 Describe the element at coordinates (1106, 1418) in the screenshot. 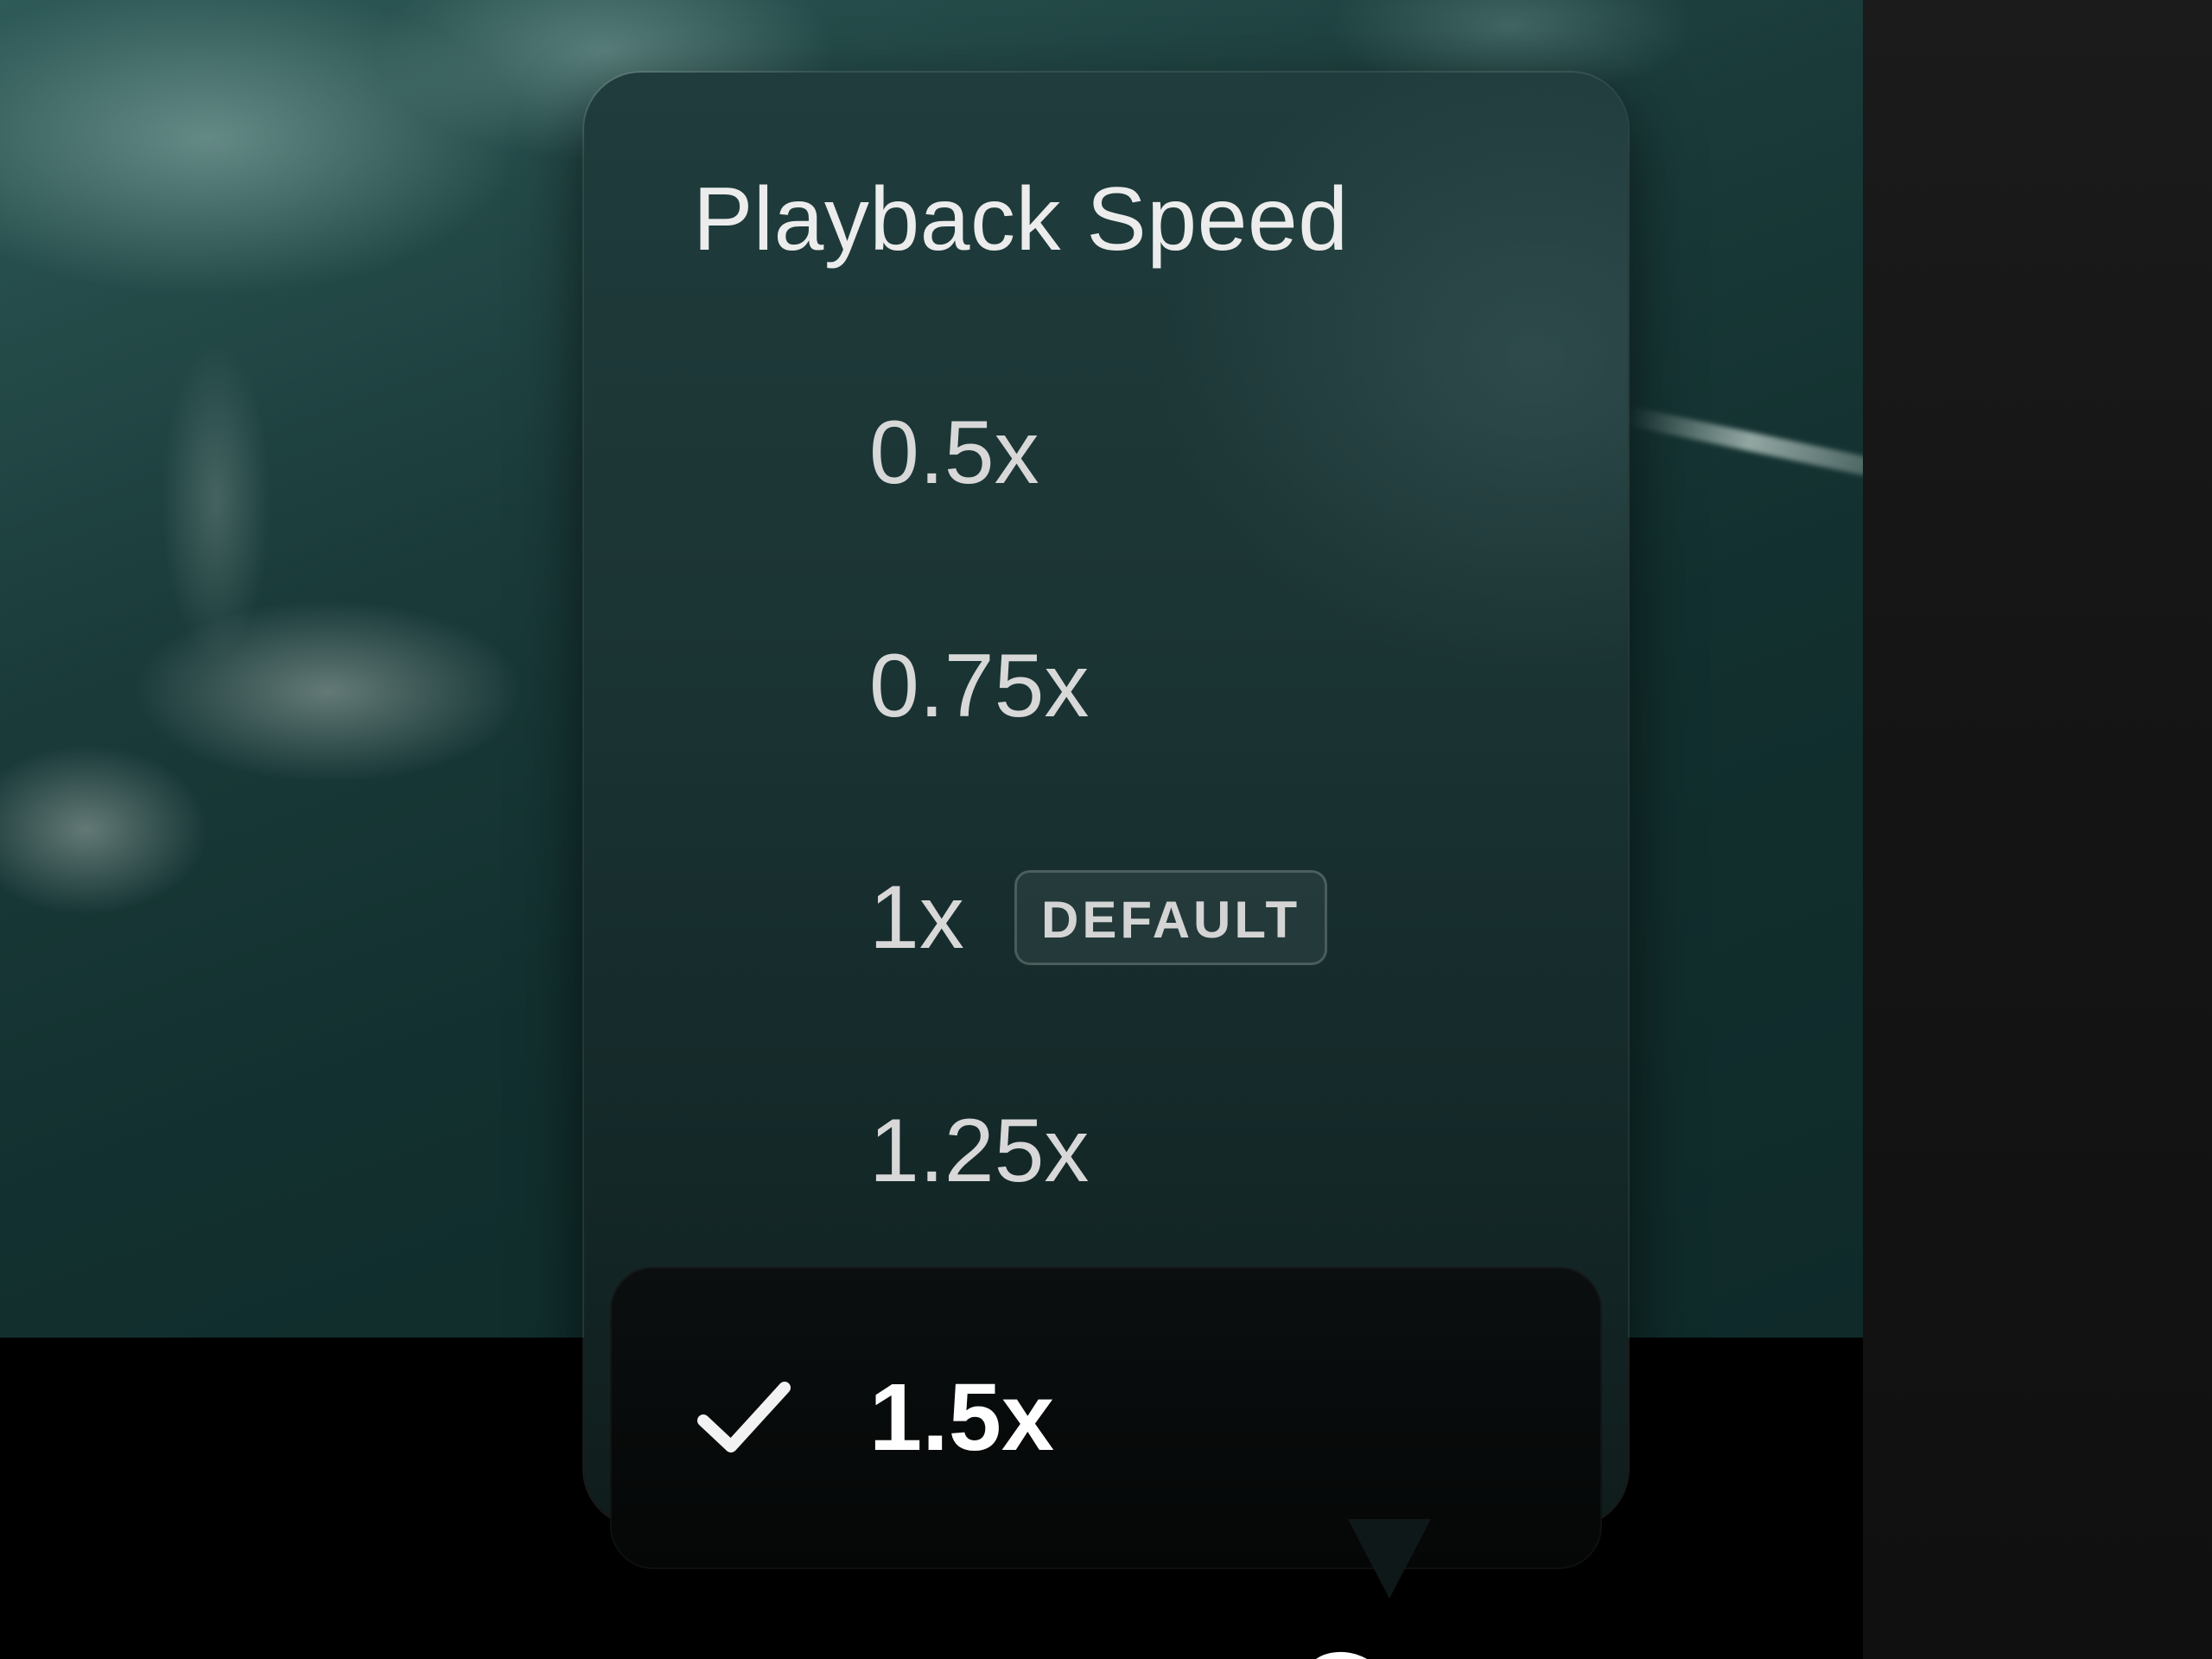

I see `speed-option-1-5x-selected: 1.5x` at that location.